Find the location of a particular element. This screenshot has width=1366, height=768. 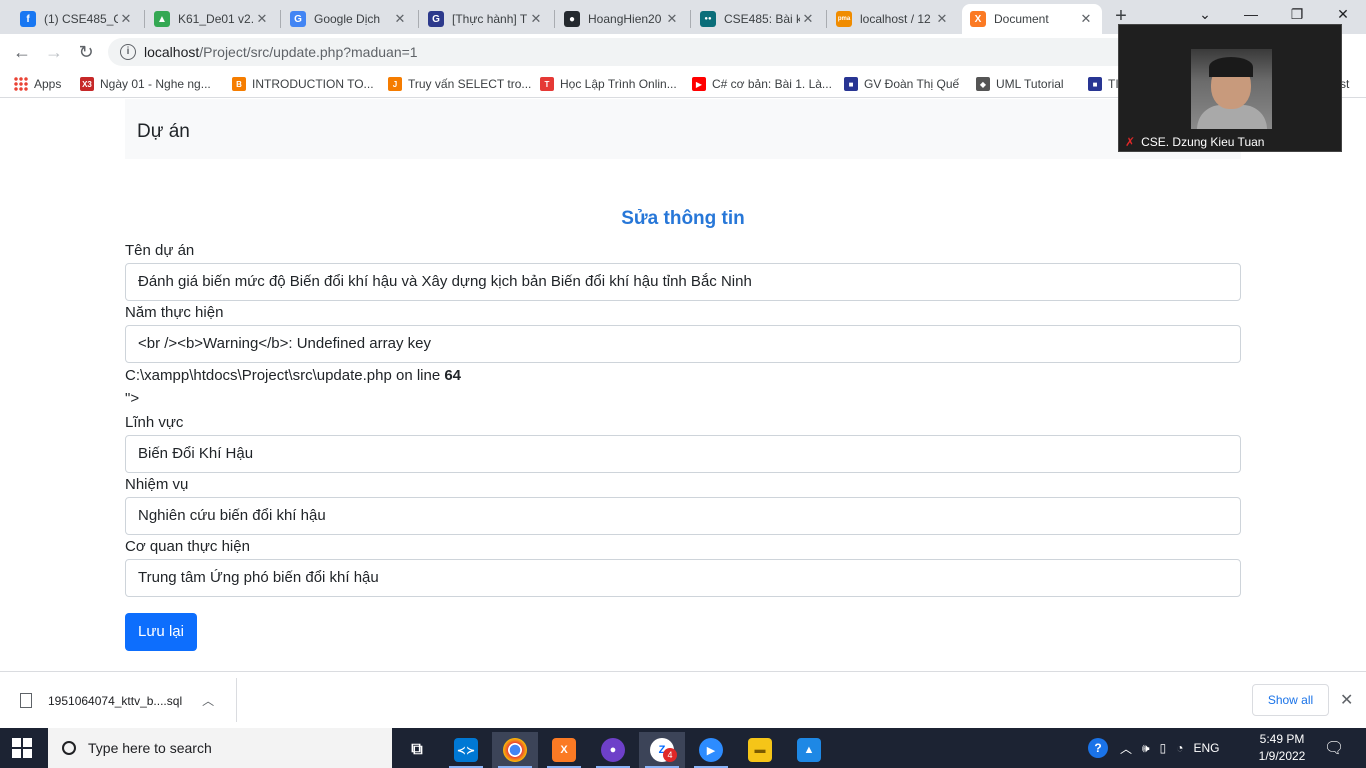

navbar-brand: Dự án is located at coordinates (163, 132).